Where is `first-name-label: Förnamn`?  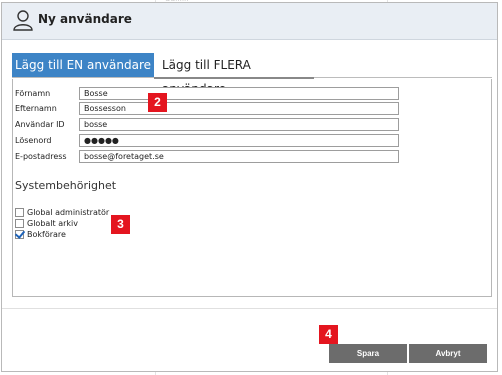
first-name-label: Förnamn is located at coordinates (33, 93).